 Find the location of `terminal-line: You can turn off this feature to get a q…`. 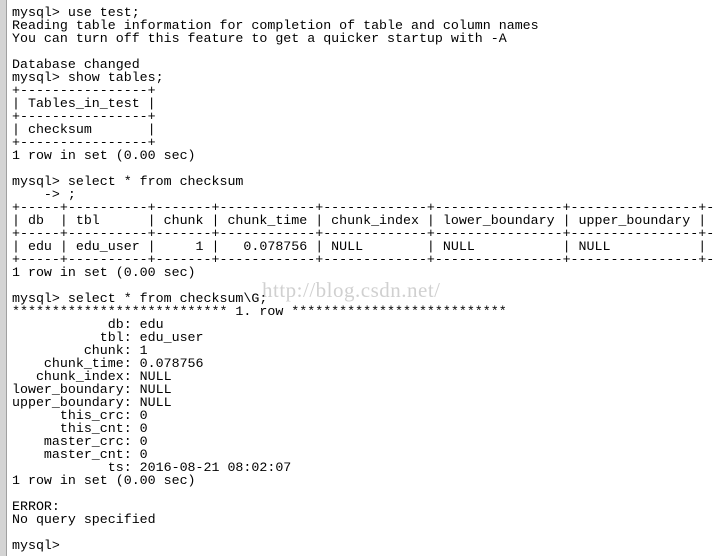

terminal-line: You can turn off this feature to get a q… is located at coordinates (259, 38).